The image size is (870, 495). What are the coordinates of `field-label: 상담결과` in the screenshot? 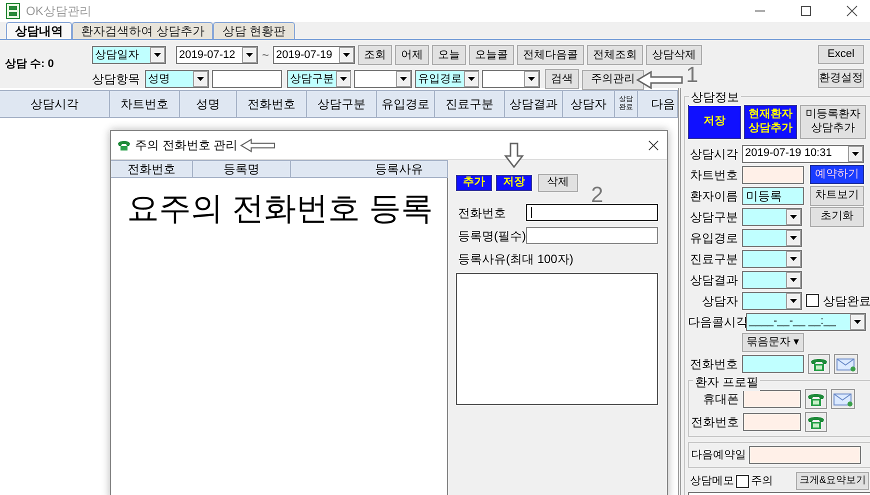 It's located at (713, 280).